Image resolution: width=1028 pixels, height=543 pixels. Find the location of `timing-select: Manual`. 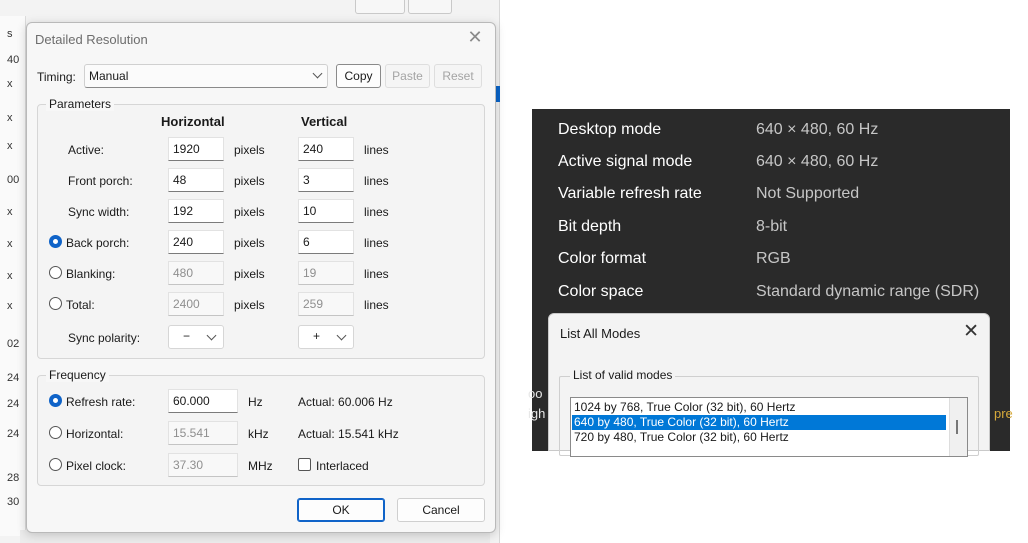

timing-select: Manual is located at coordinates (206, 76).